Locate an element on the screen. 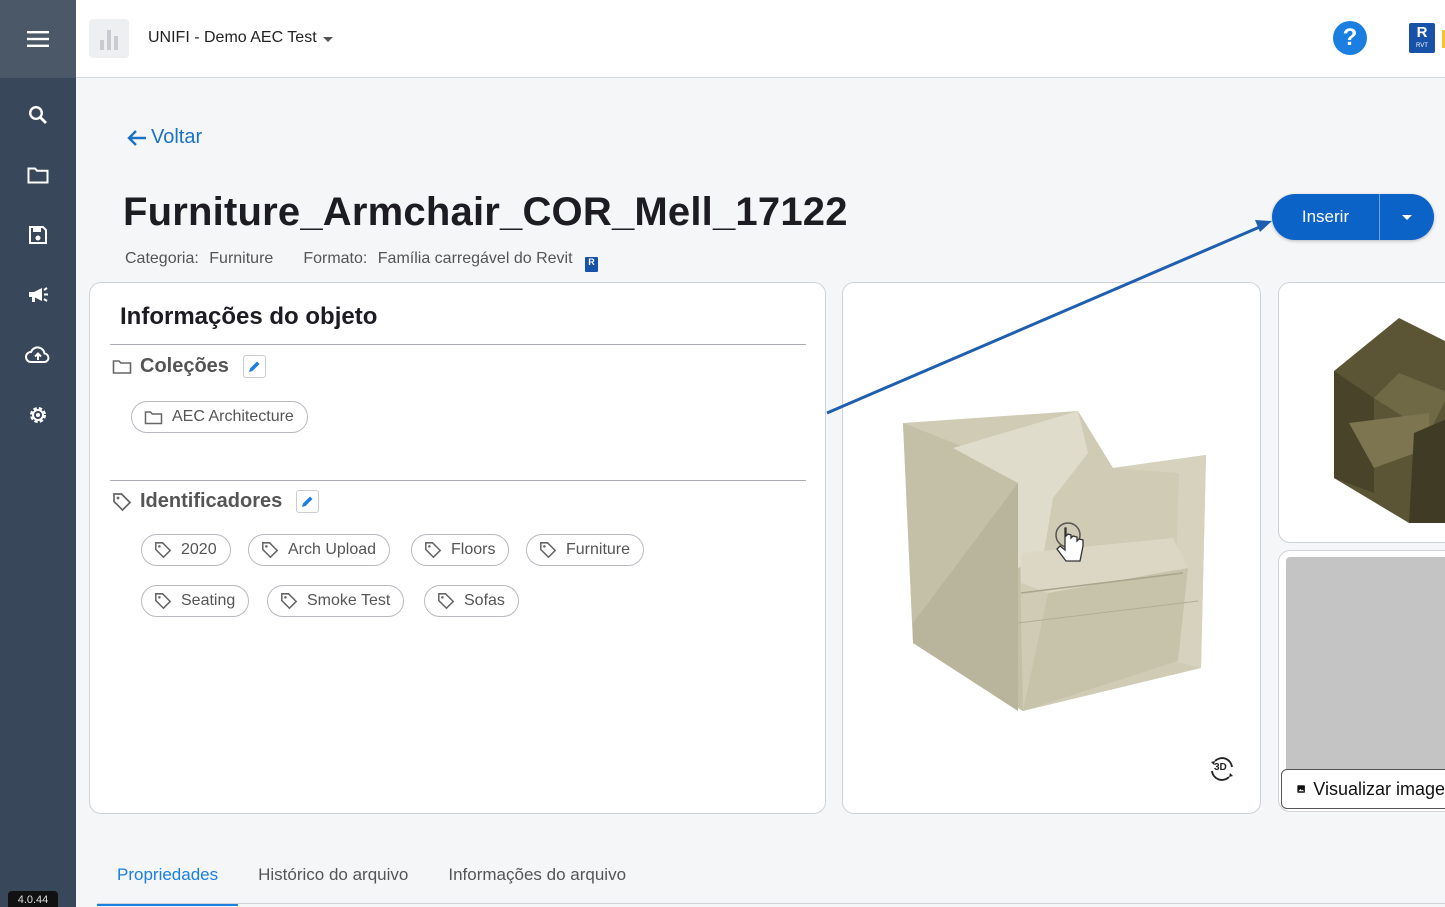  tab-properties: Propriedades is located at coordinates (168, 880).